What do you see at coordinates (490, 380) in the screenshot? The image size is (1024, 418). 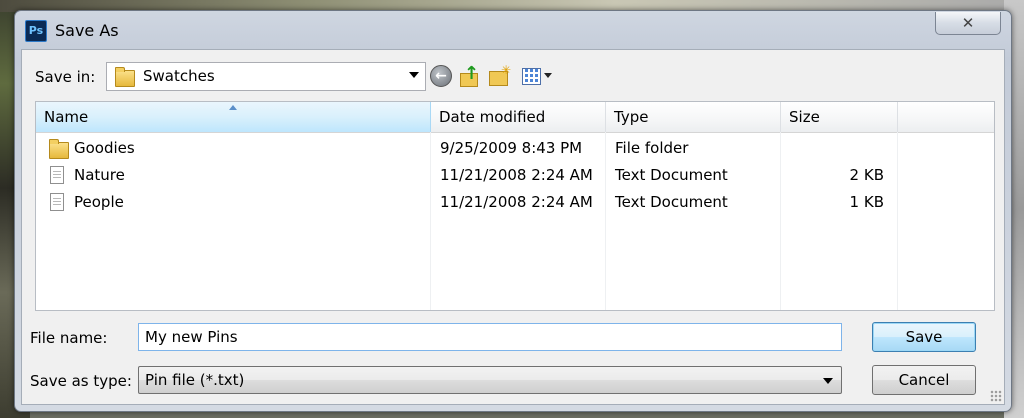 I see `save-as-type-dropdown: Pin file (*.txt)` at bounding box center [490, 380].